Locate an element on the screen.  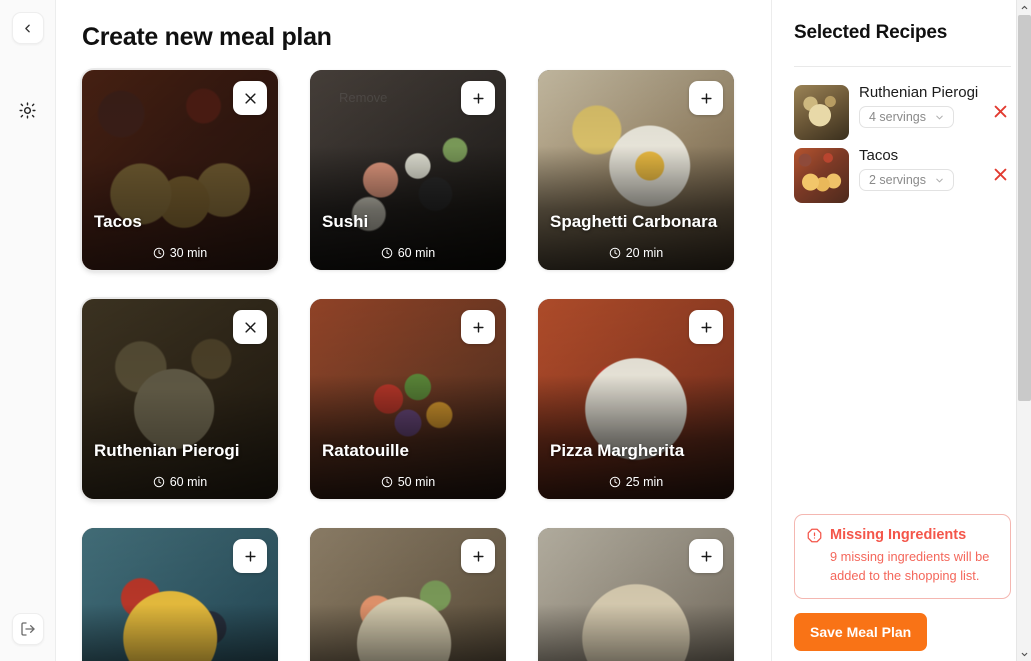
recipe-cook-time: 25 min is located at coordinates (636, 482).